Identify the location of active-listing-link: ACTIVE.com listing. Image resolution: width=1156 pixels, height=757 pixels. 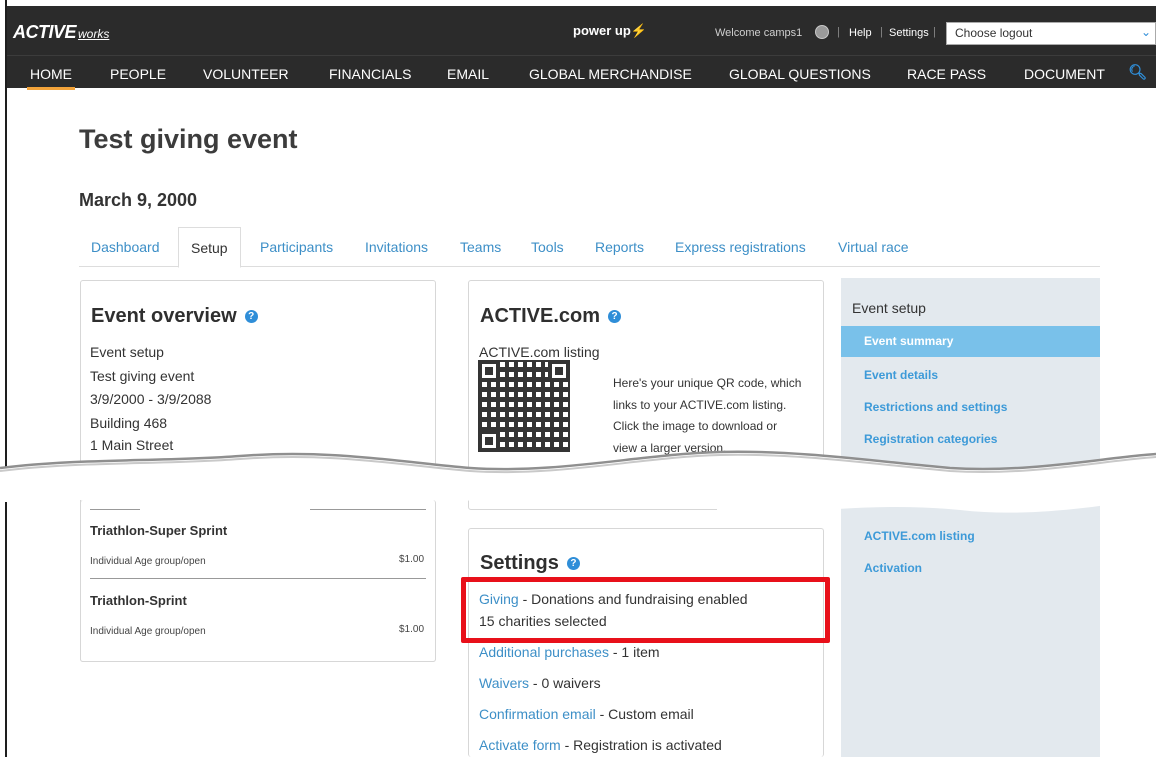
(539, 352).